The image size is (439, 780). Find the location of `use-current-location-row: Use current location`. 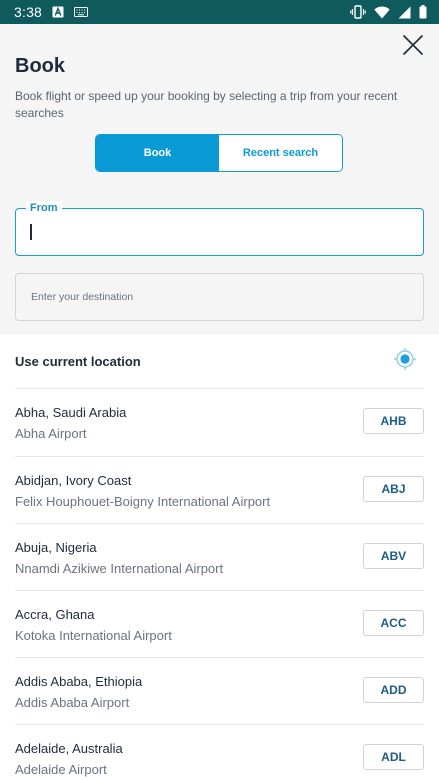

use-current-location-row: Use current location is located at coordinates (219, 361).